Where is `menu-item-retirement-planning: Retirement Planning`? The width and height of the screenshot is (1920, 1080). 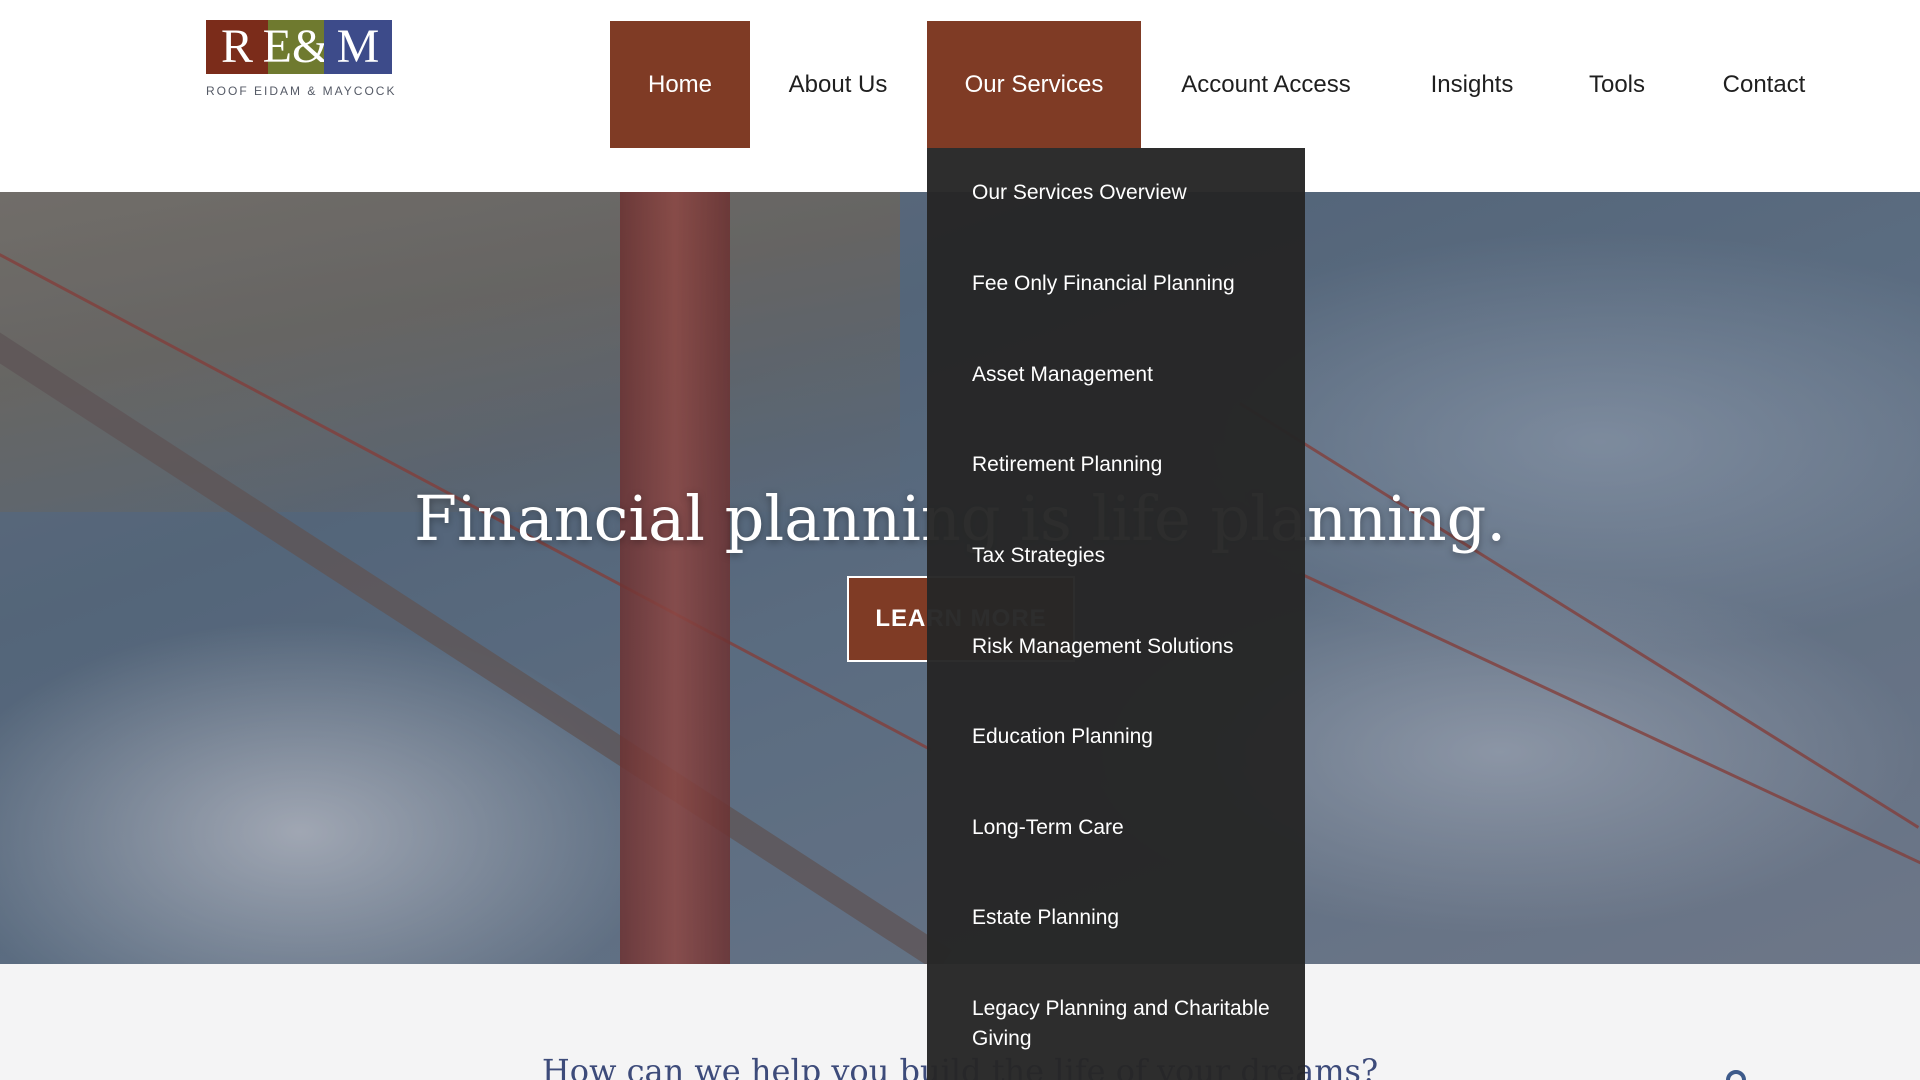 menu-item-retirement-planning: Retirement Planning is located at coordinates (1116, 465).